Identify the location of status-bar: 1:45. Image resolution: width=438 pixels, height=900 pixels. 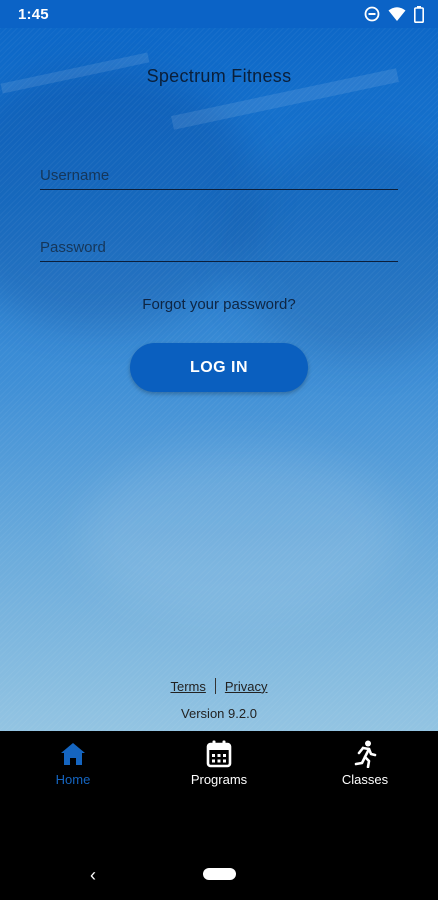
(219, 14).